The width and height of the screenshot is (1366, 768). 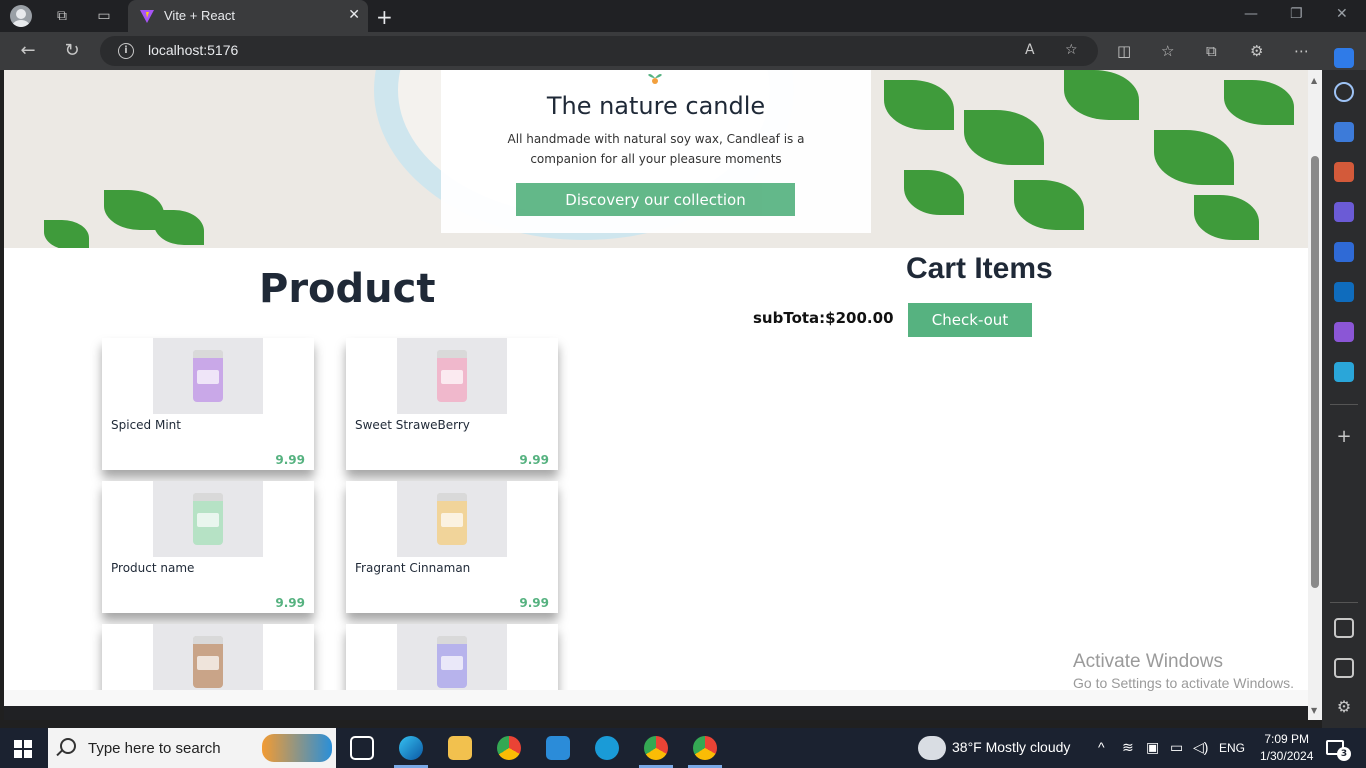 I want to click on scroll-up-arrow-icon: ▲, so click(x=1314, y=80).